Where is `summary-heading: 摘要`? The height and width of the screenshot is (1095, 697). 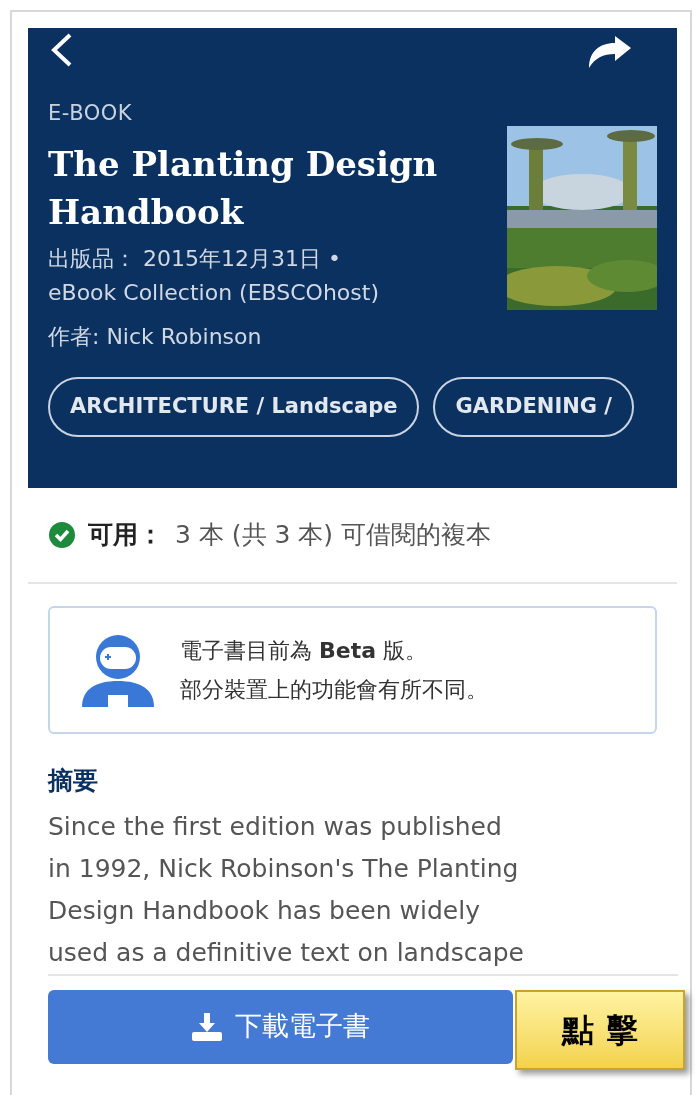
summary-heading: 摘要 is located at coordinates (73, 780).